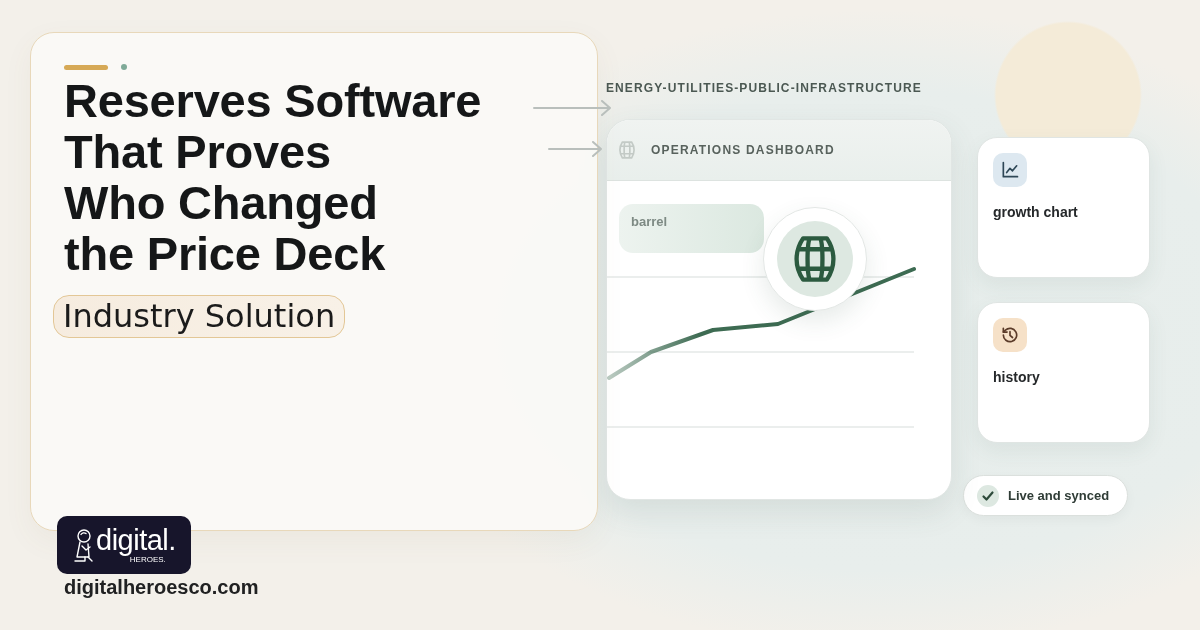 Image resolution: width=1200 pixels, height=630 pixels. What do you see at coordinates (147, 559) in the screenshot?
I see `logo-subtext: HEROES.` at bounding box center [147, 559].